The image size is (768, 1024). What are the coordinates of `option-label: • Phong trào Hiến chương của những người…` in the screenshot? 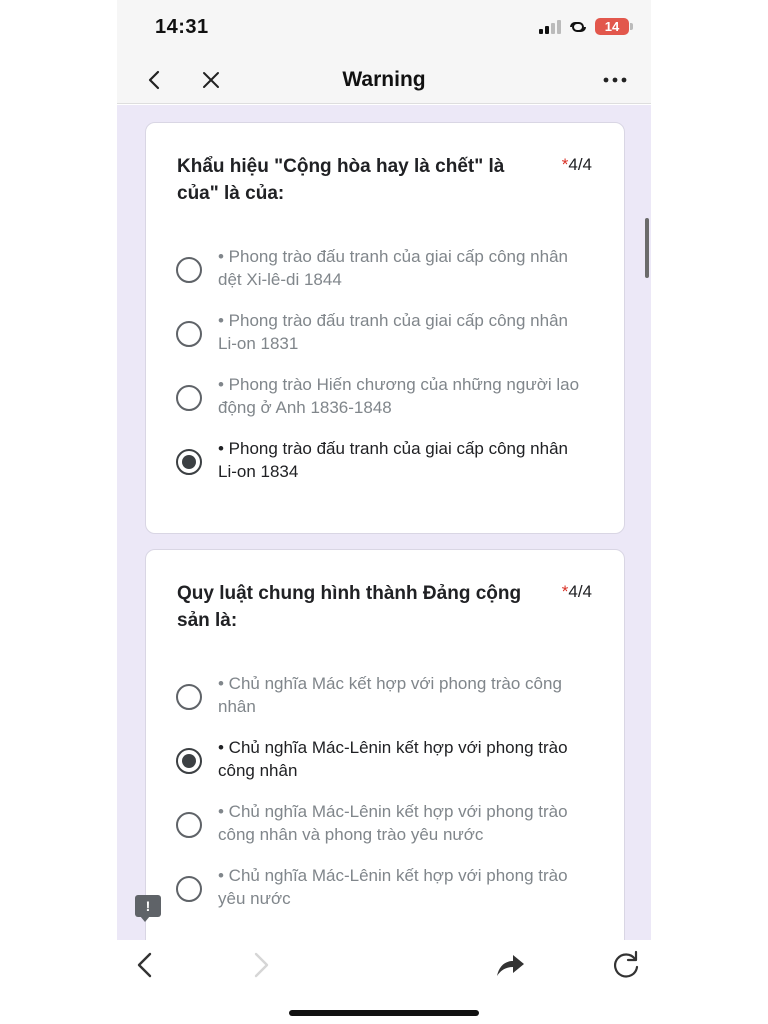 It's located at (399, 396).